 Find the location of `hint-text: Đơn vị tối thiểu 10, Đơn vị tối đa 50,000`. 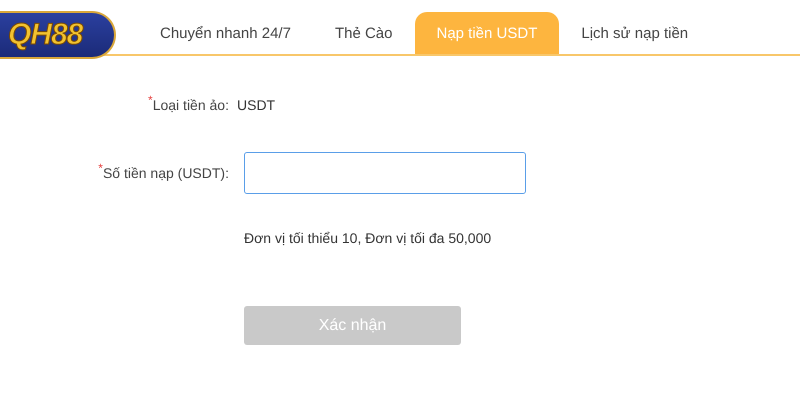

hint-text: Đơn vị tối thiểu 10, Đơn vị tối đa 50,000 is located at coordinates (368, 238).